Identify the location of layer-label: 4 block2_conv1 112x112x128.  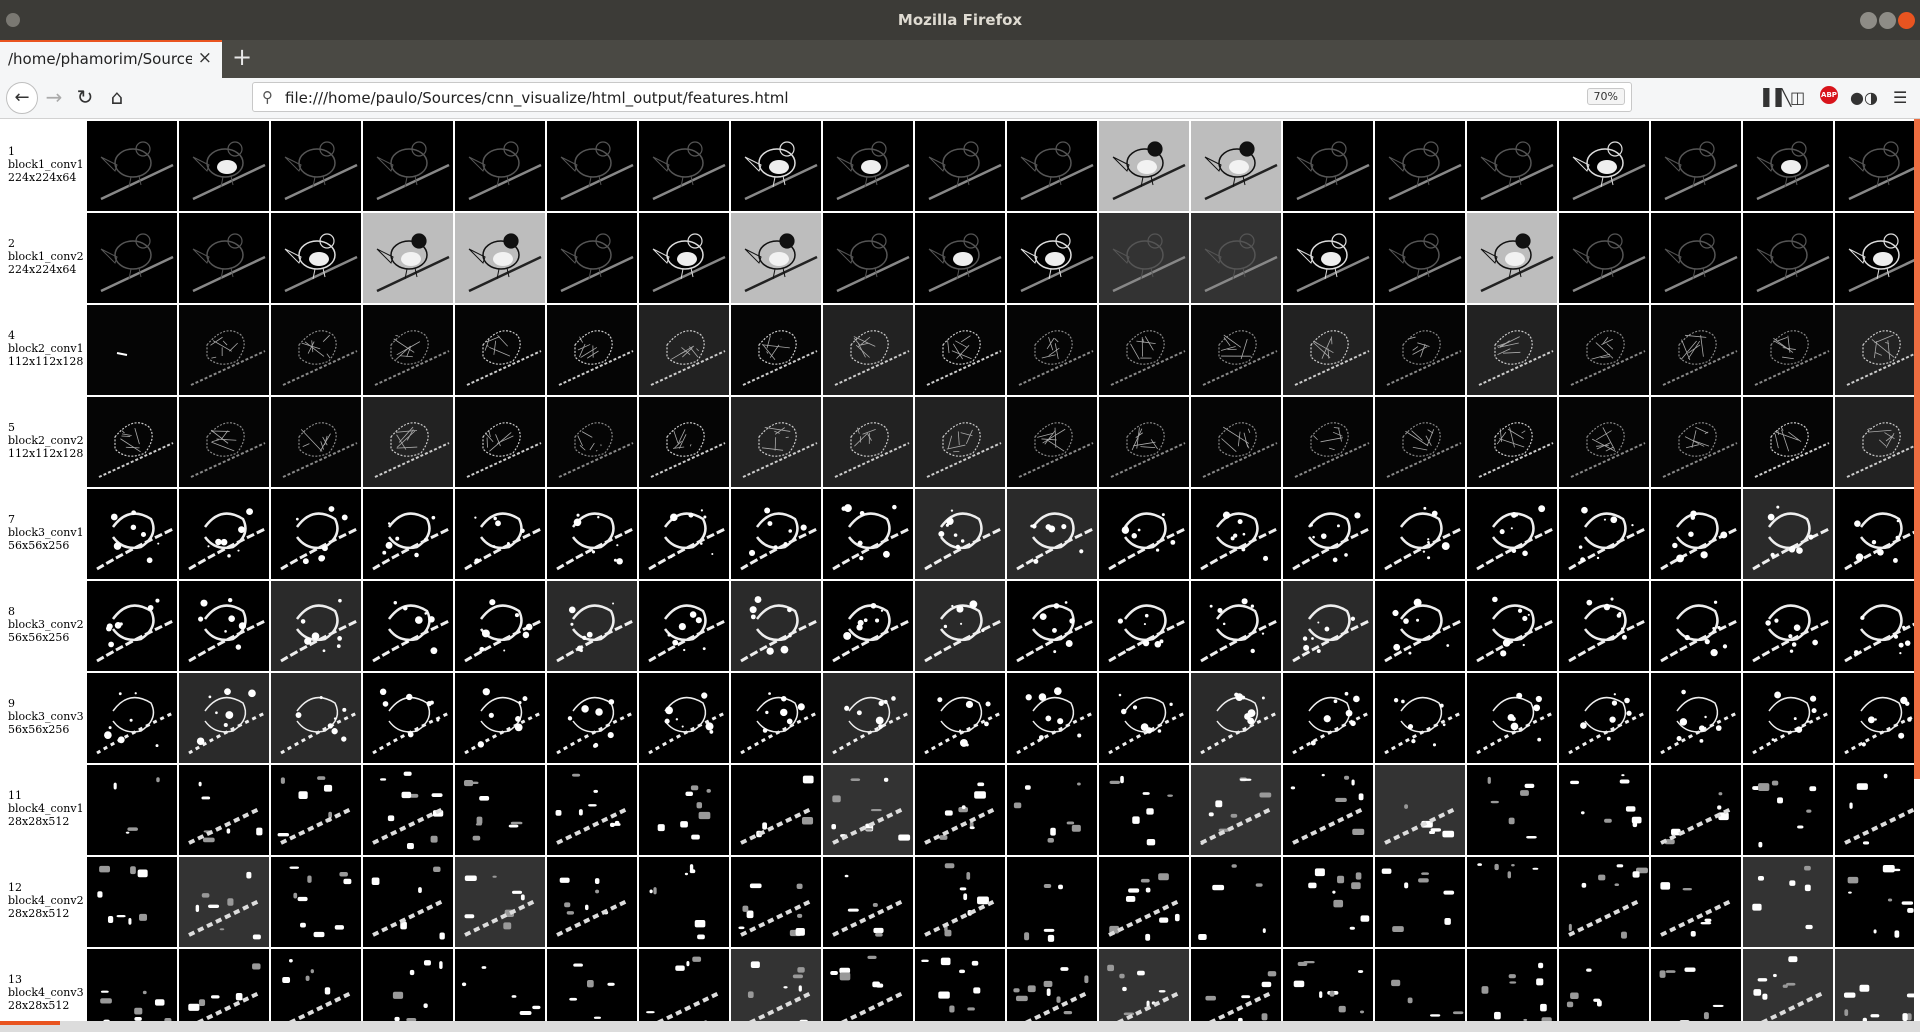
(46, 348).